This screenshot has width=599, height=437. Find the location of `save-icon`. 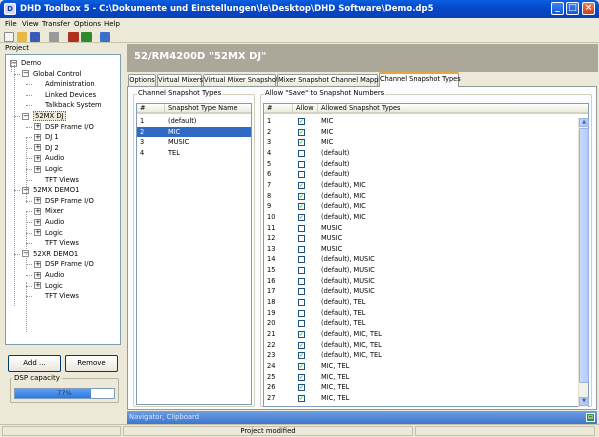

save-icon is located at coordinates (35, 37).